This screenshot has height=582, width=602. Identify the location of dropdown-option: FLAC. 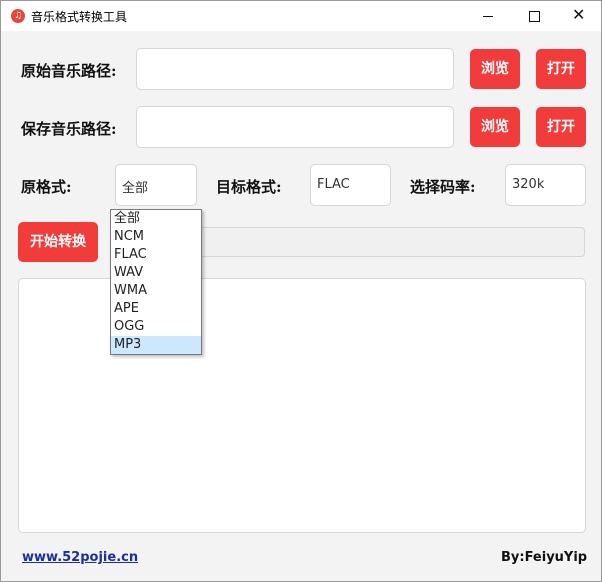
(156, 255).